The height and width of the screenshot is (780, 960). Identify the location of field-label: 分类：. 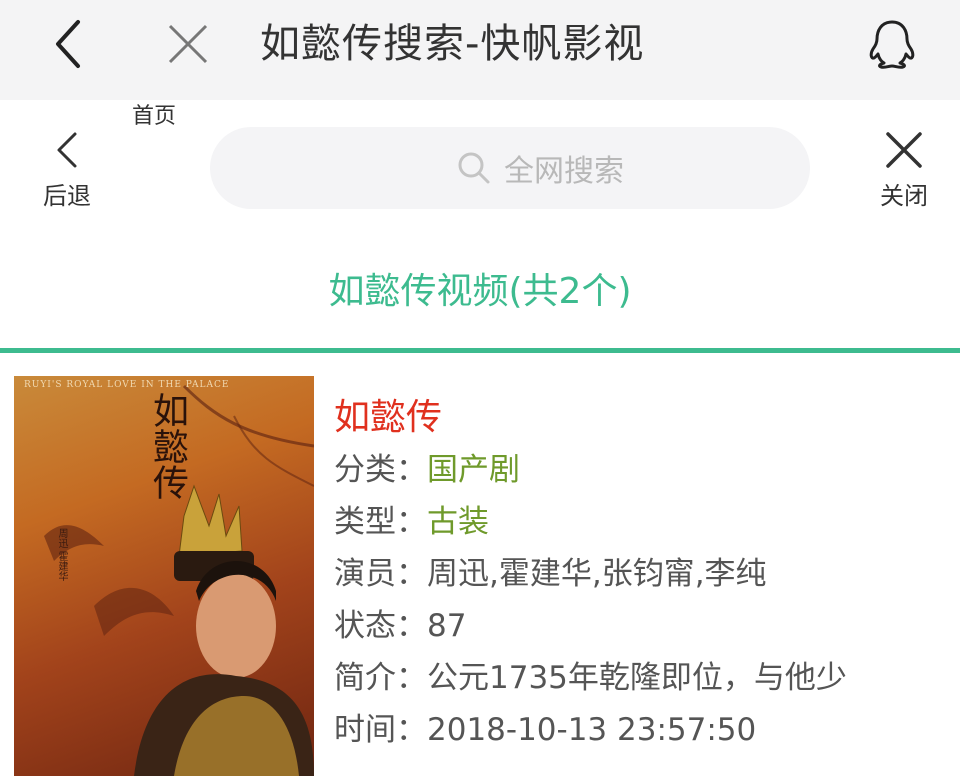
(380, 470).